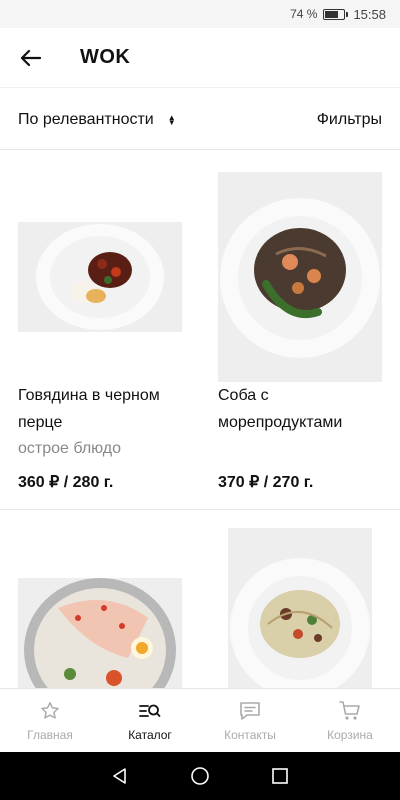 This screenshot has height=800, width=400. Describe the element at coordinates (120, 776) in the screenshot. I see `system-back-icon` at that location.